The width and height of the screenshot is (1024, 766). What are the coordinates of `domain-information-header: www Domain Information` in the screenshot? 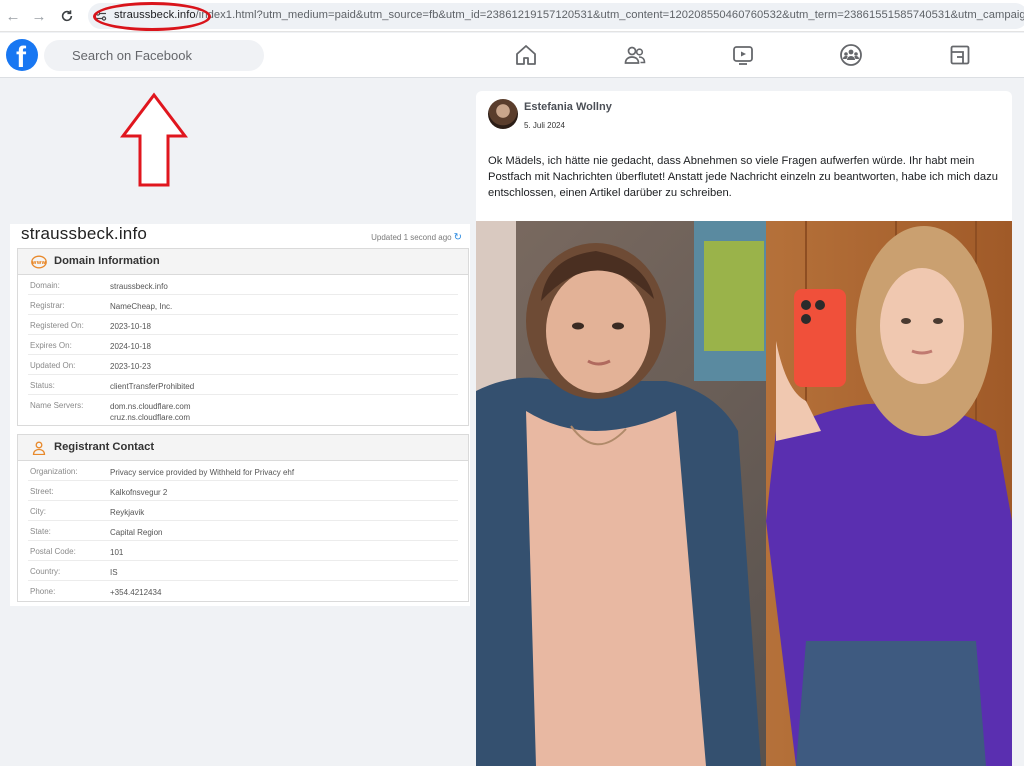 It's located at (243, 262).